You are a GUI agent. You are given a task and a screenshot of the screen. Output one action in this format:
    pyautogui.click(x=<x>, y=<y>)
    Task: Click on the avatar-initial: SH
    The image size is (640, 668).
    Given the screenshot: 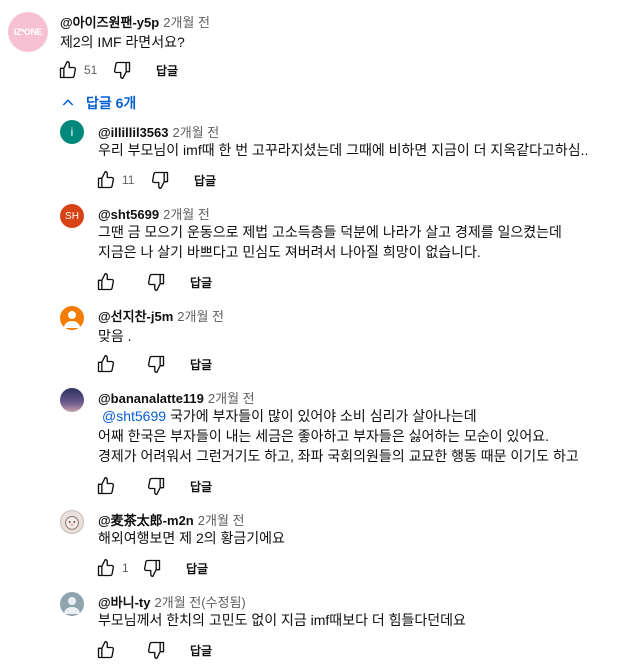 What is the action you would take?
    pyautogui.click(x=72, y=216)
    